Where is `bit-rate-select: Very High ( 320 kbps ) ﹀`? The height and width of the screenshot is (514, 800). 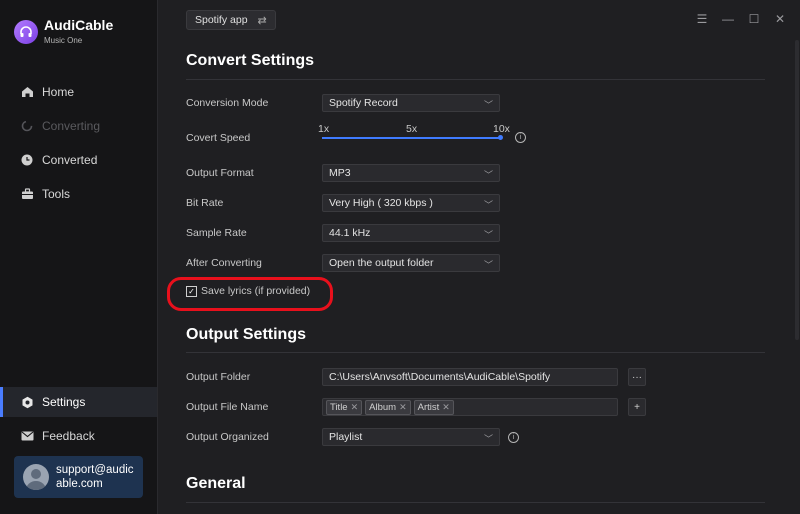
bit-rate-select: Very High ( 320 kbps ) ﹀ is located at coordinates (411, 203).